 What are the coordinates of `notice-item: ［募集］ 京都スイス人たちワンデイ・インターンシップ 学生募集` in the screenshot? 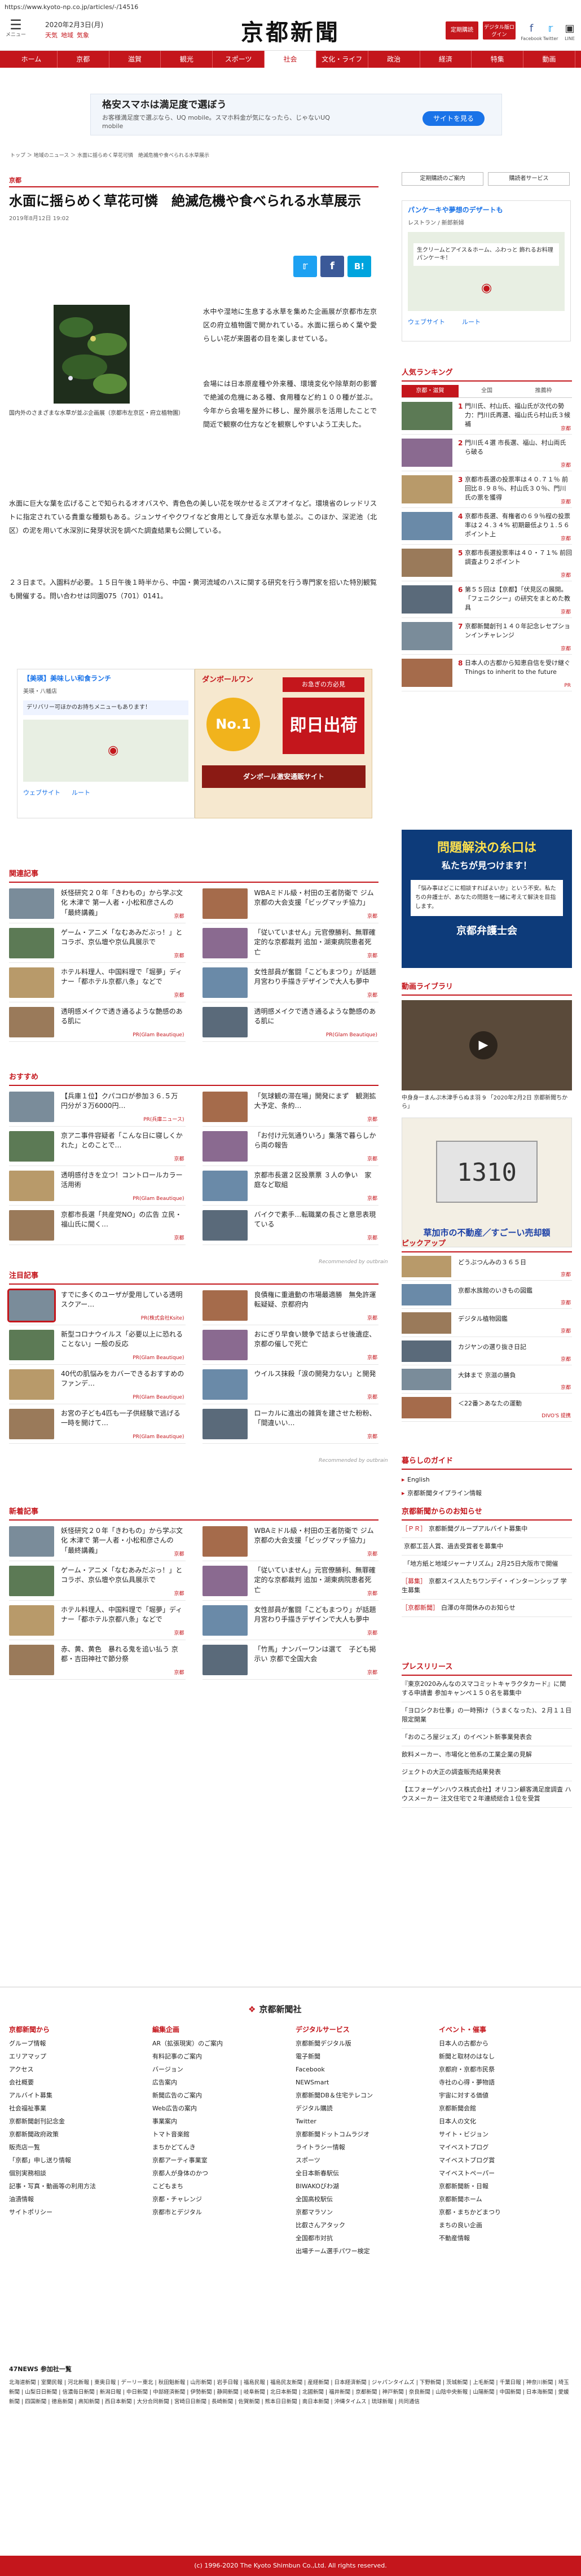 It's located at (487, 1586).